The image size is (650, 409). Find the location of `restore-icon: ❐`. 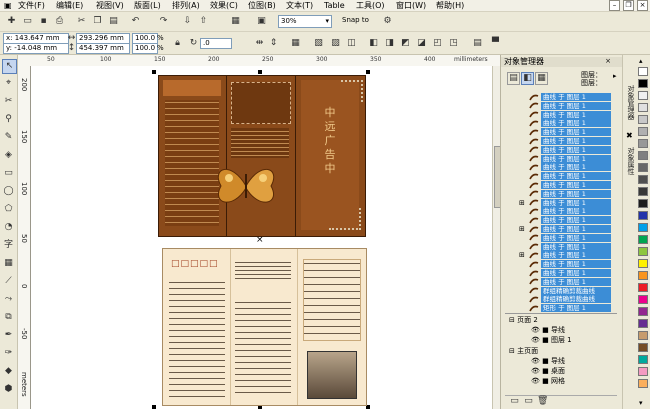

restore-icon: ❐ is located at coordinates (628, 5).